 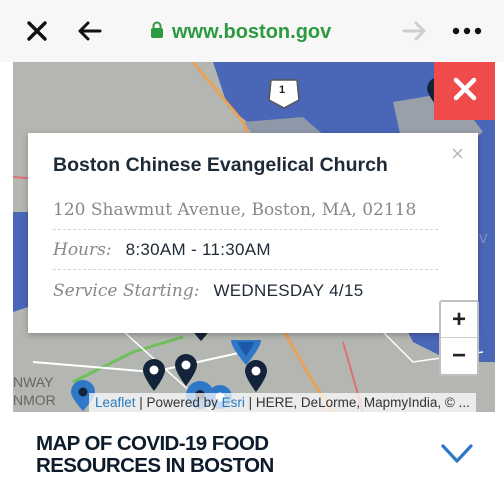 What do you see at coordinates (82, 249) in the screenshot?
I see `hours-label: Hours:` at bounding box center [82, 249].